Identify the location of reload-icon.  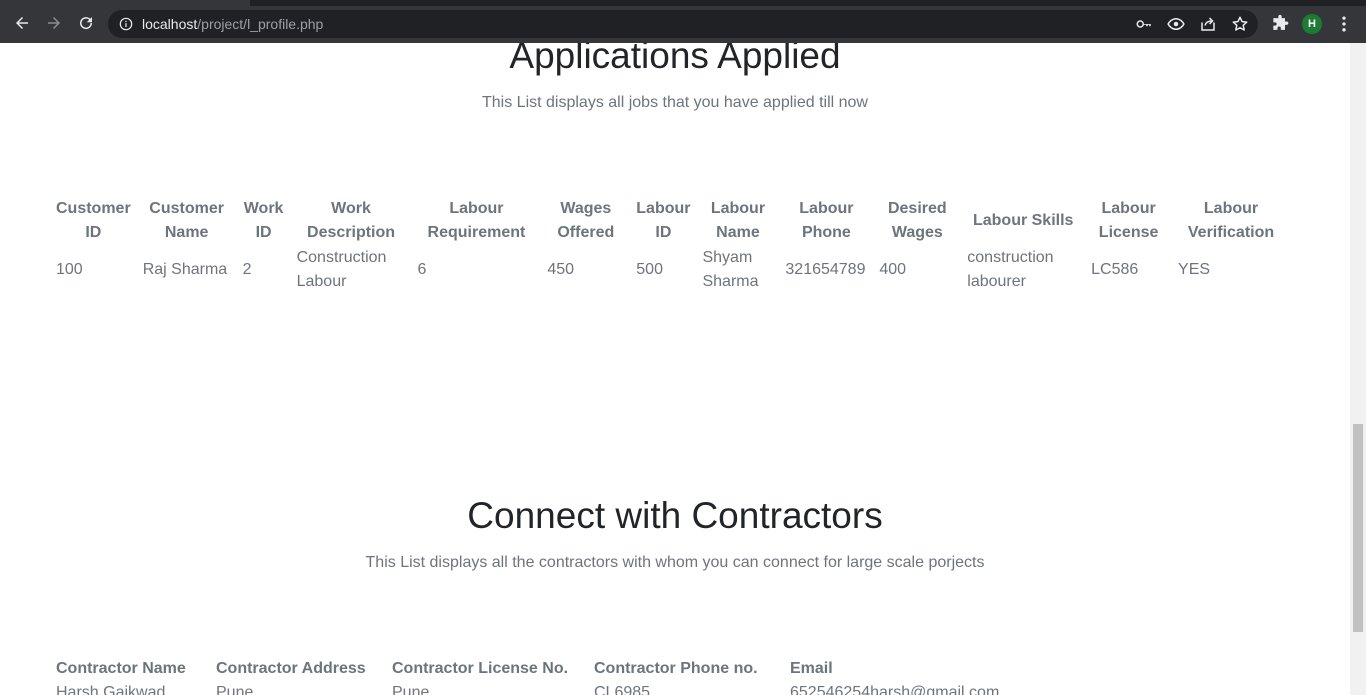
(86, 23).